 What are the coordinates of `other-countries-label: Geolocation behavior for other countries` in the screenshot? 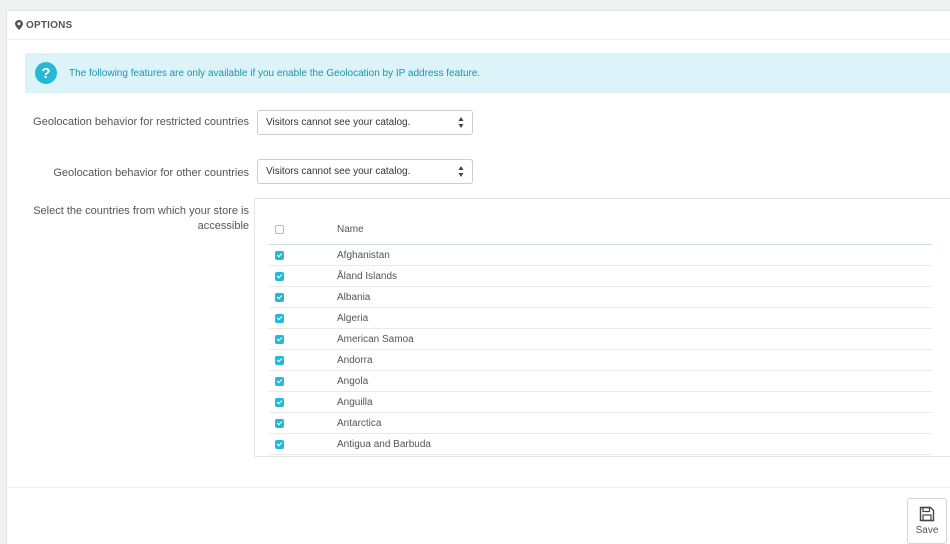 It's located at (151, 173).